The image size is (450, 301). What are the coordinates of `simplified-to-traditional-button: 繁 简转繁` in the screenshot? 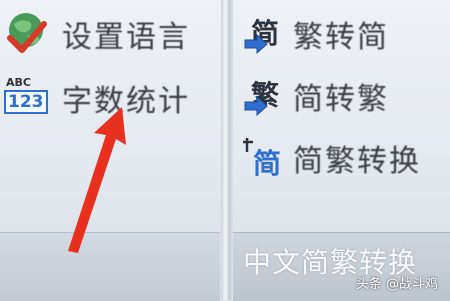 It's located at (316, 96).